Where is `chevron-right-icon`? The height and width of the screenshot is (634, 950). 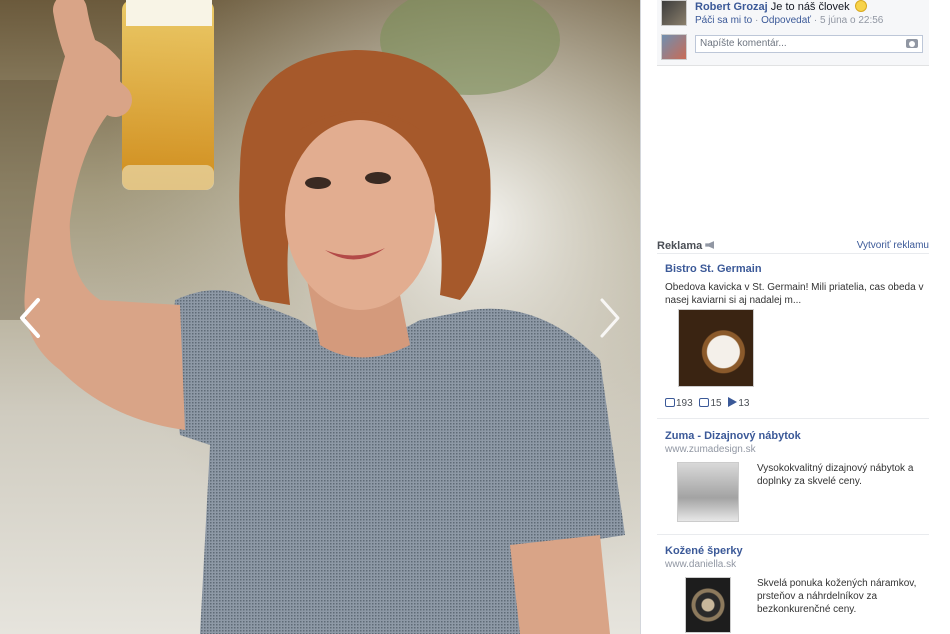 chevron-right-icon is located at coordinates (610, 318).